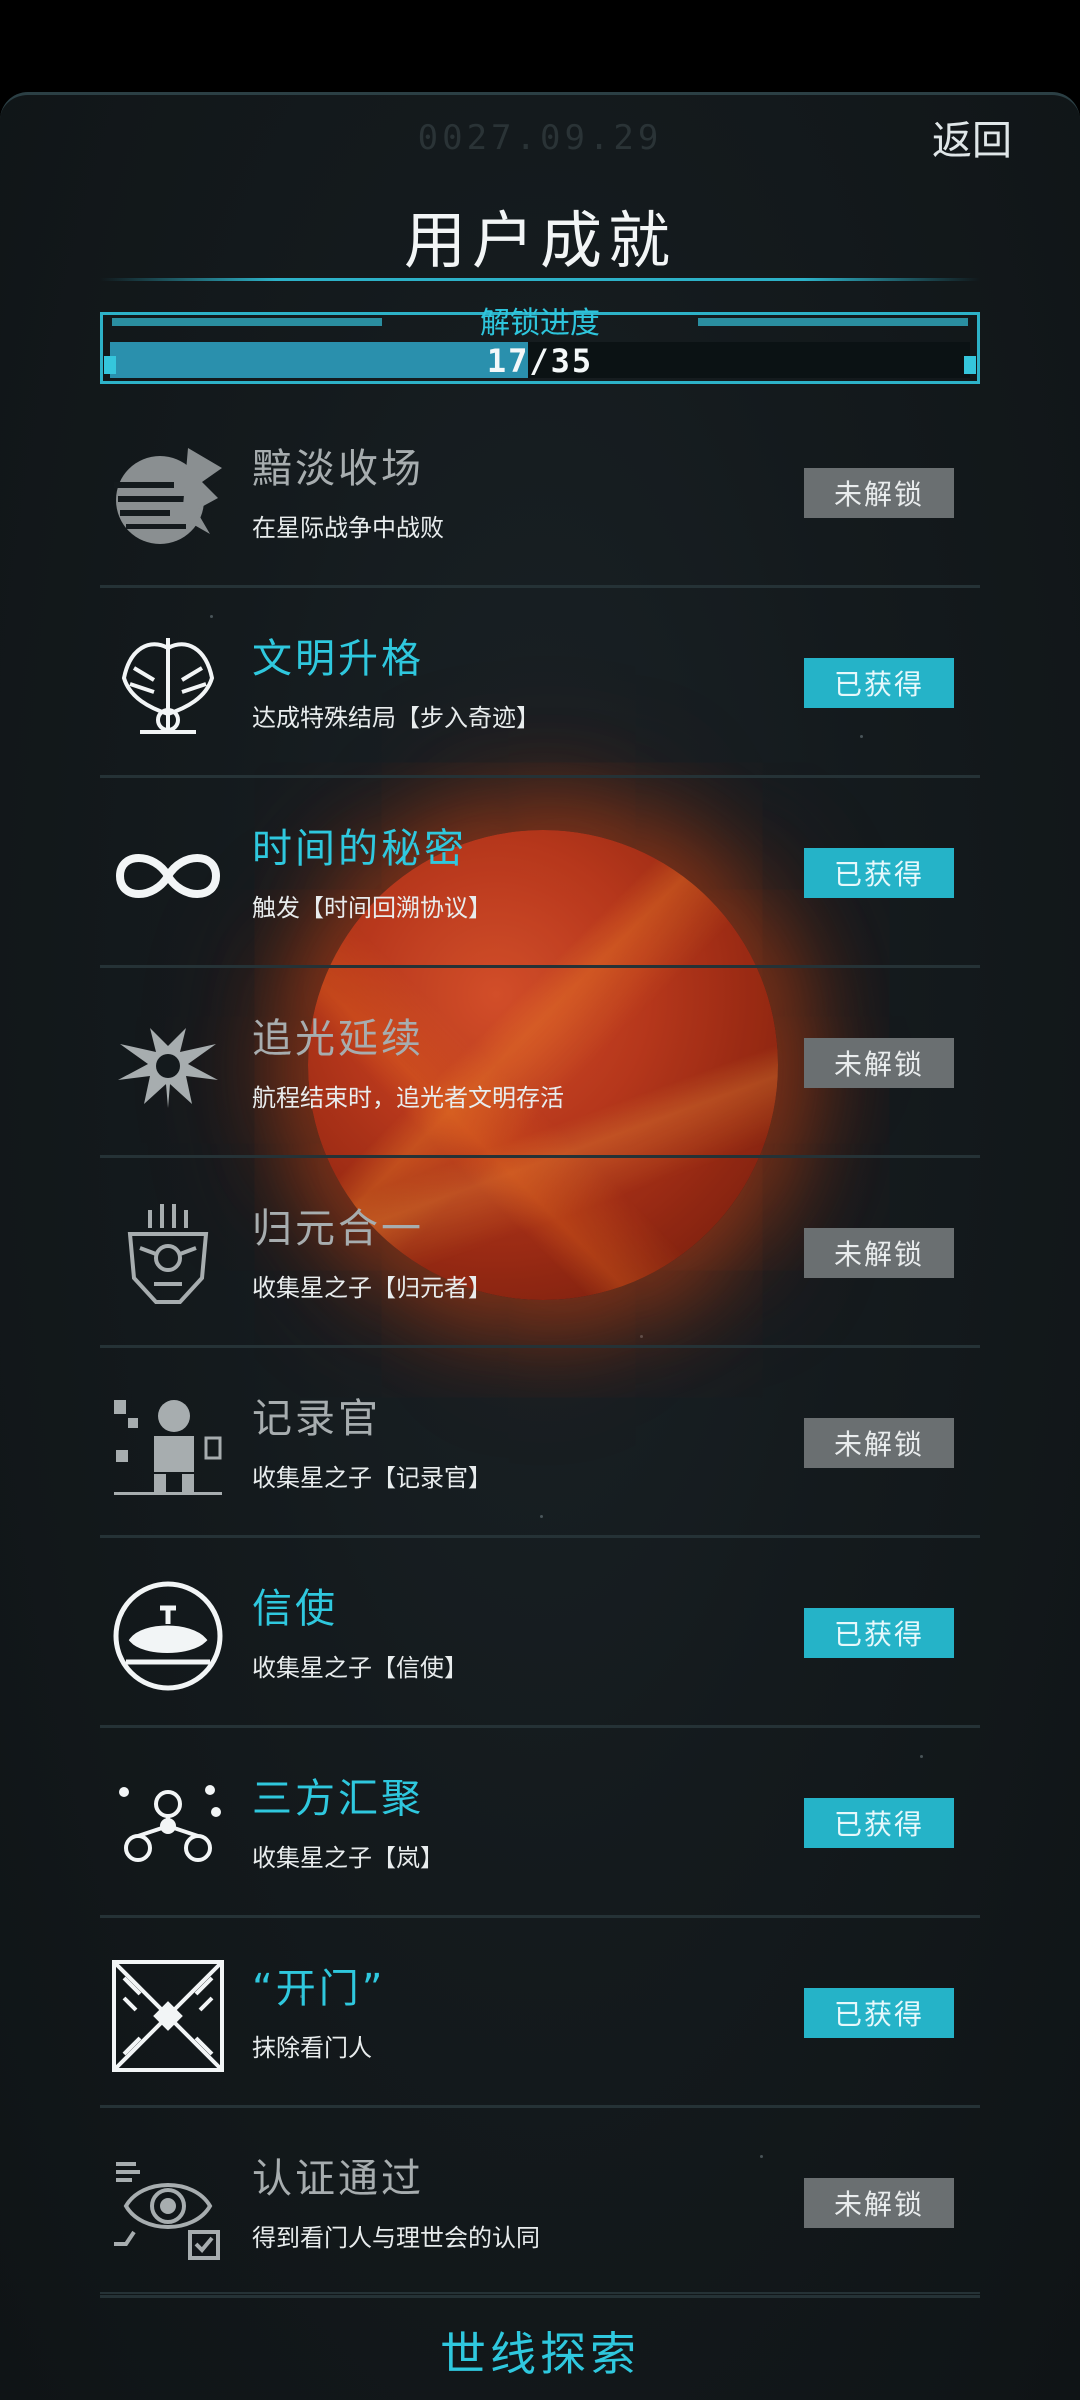  I want to click on achievement-description: 收集星之子【记录官】, so click(372, 1478).